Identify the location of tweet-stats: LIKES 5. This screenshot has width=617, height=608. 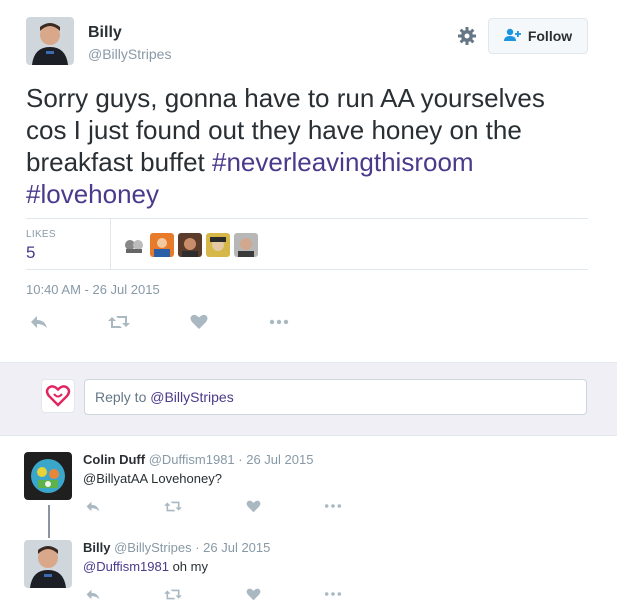
(307, 244).